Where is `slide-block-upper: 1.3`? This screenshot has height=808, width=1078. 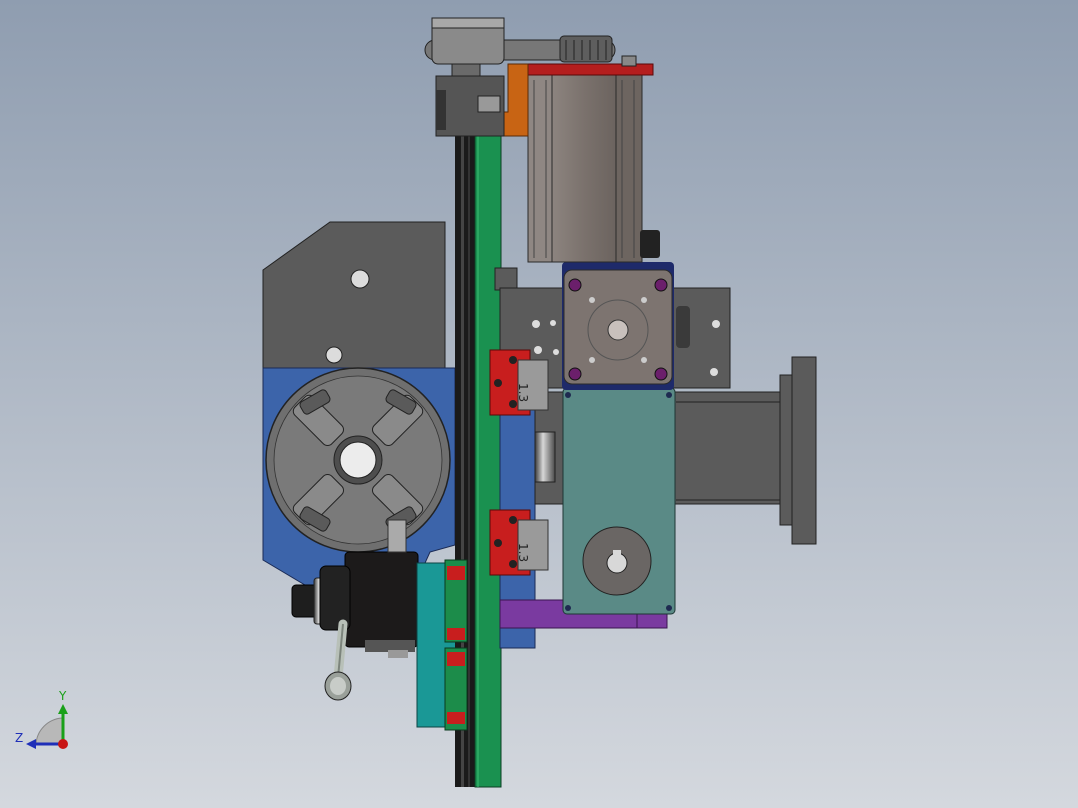
slide-block-upper: 1.3 is located at coordinates (519, 382).